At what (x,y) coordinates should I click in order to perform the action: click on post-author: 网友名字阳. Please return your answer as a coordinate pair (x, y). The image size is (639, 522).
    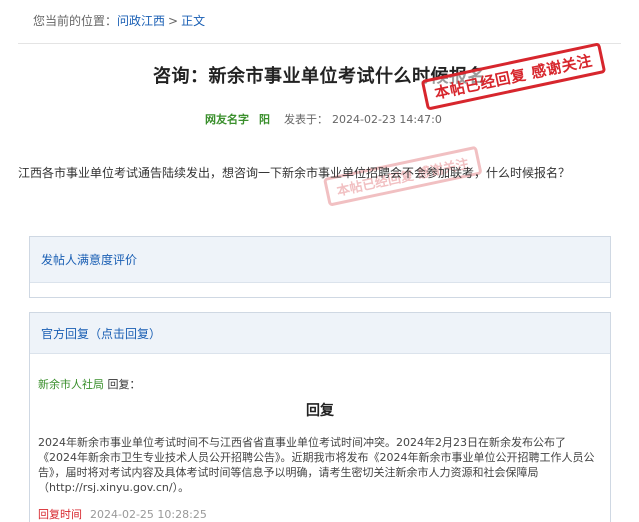
    Looking at the image, I should click on (237, 119).